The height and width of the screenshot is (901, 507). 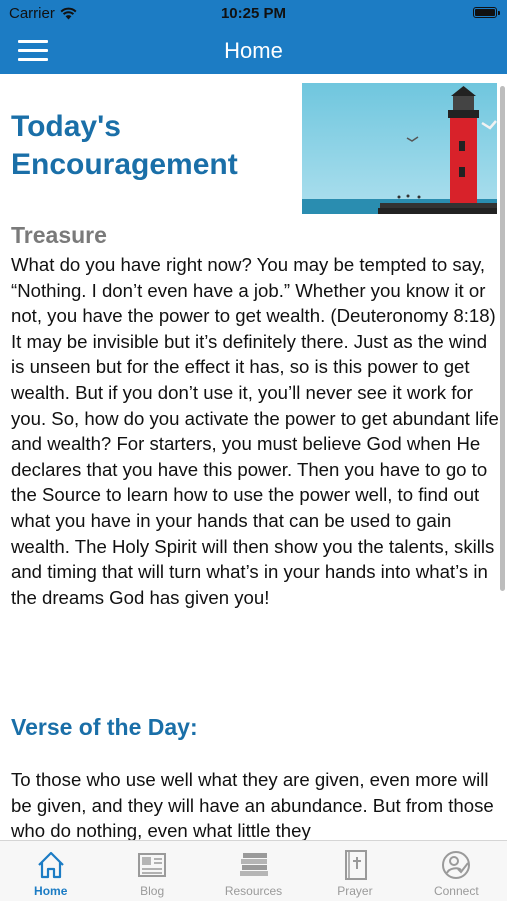 I want to click on section-title: Treasure, so click(x=59, y=235).